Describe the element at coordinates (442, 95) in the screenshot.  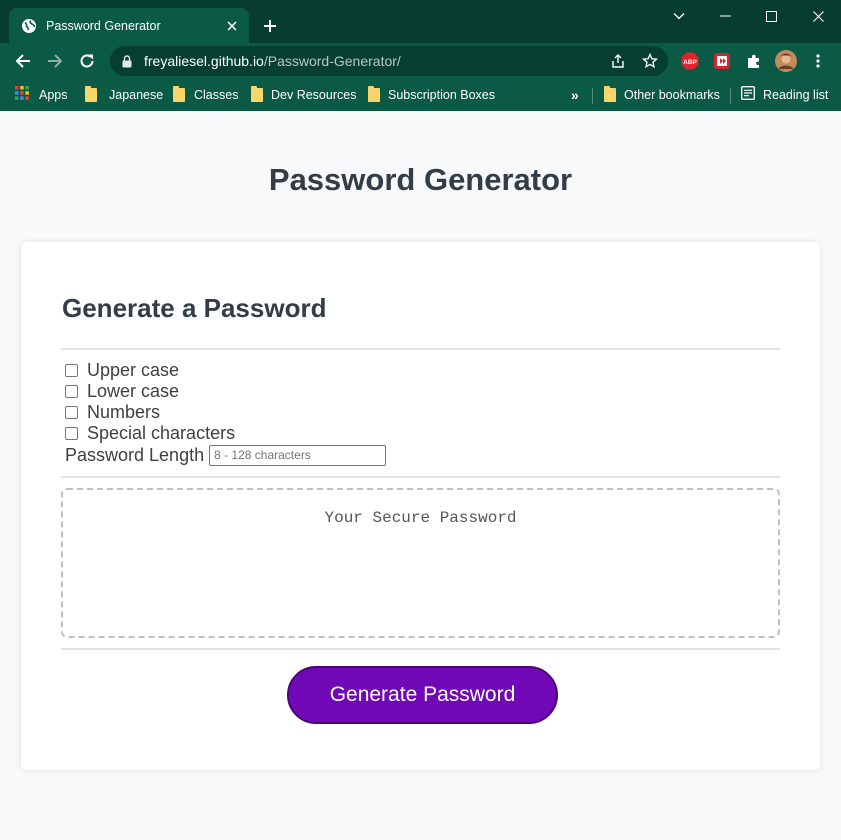
I see `bookmark-label: Subscription Boxes` at that location.